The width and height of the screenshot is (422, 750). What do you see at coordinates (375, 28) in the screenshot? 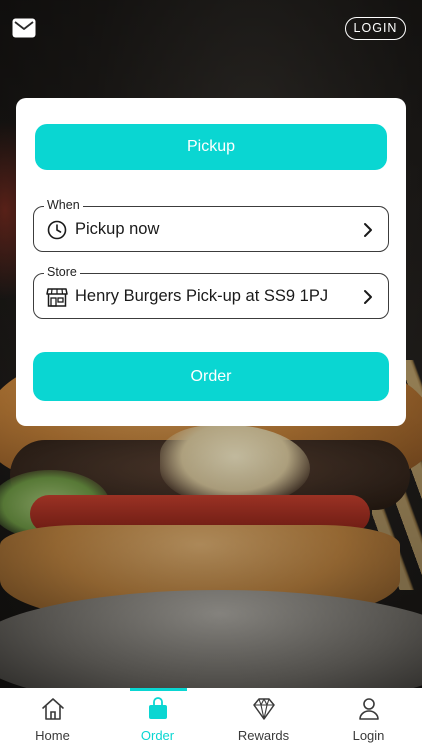
I see `login-button: LOGIN` at bounding box center [375, 28].